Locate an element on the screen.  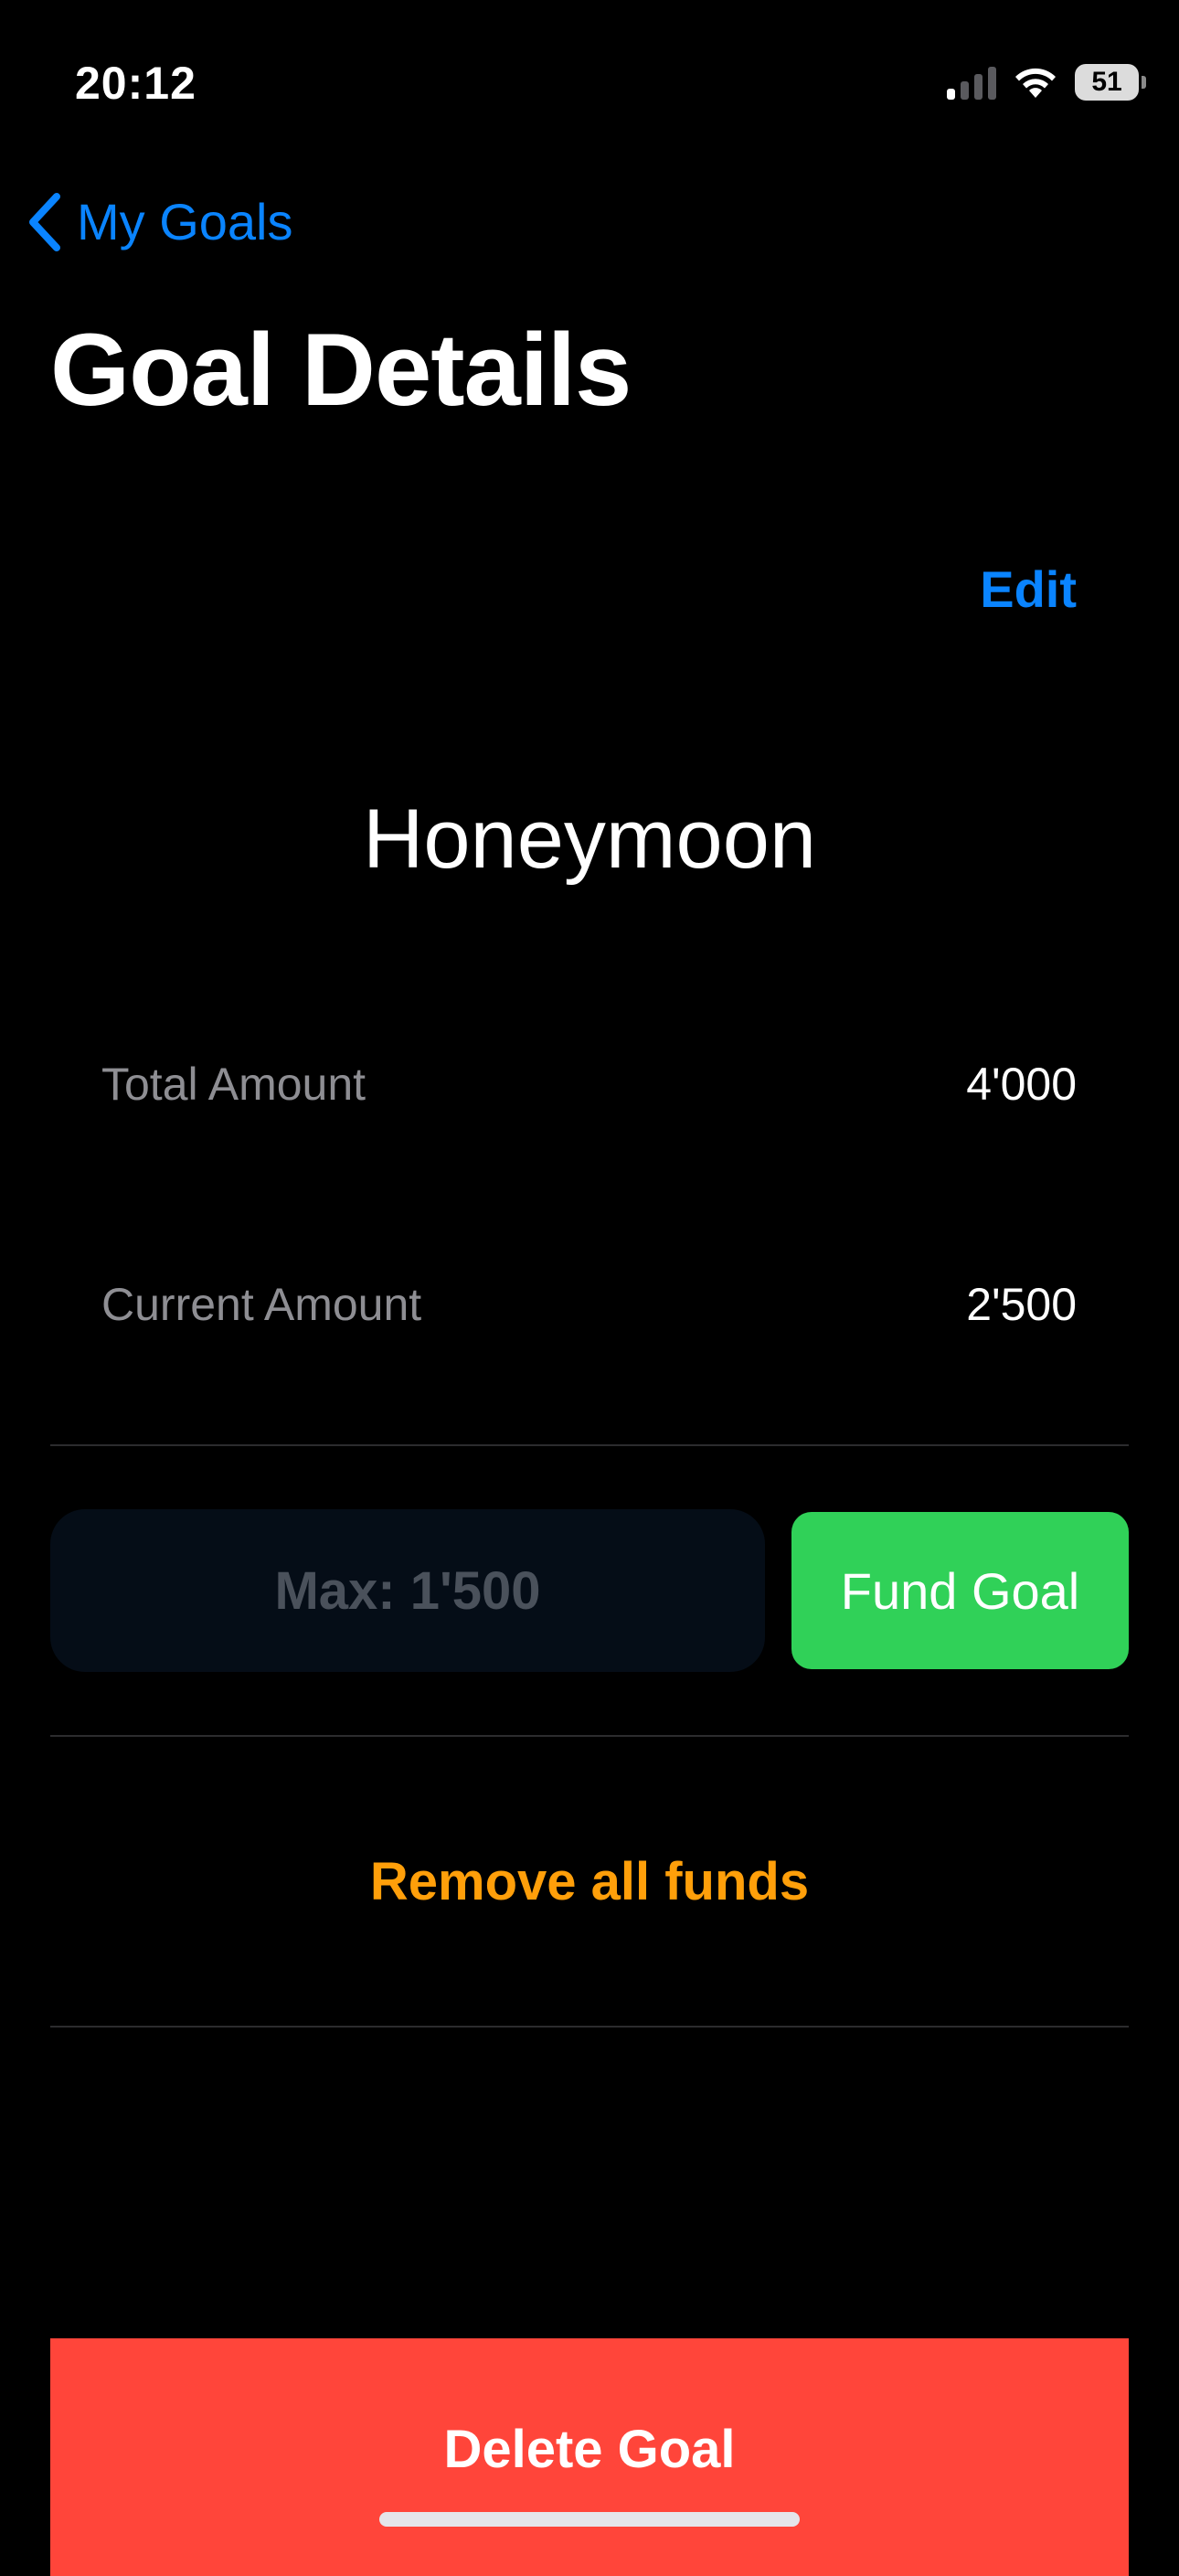
wifi-icon is located at coordinates (1035, 83).